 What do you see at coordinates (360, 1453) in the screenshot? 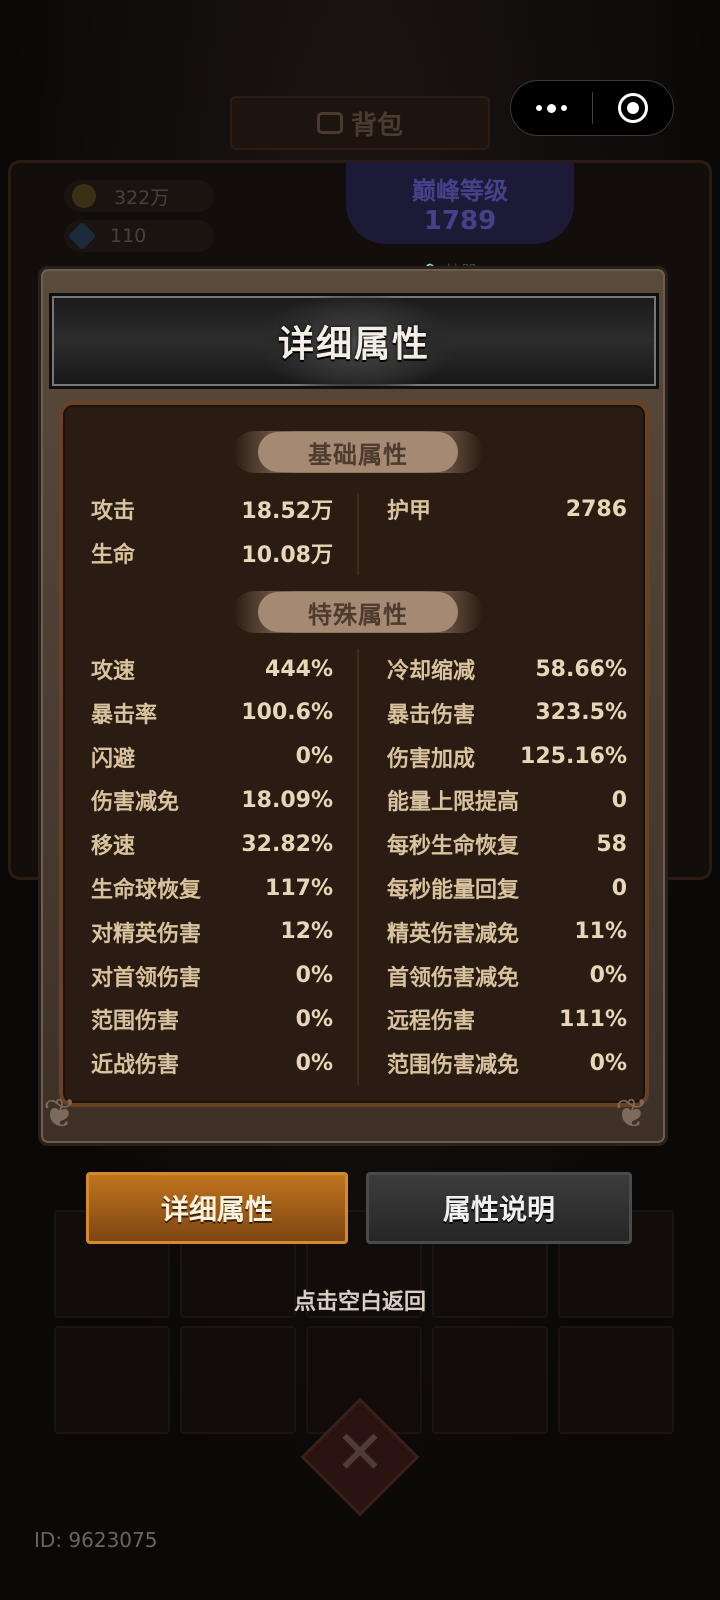
I see `battle-emblem-icon: ✕` at bounding box center [360, 1453].